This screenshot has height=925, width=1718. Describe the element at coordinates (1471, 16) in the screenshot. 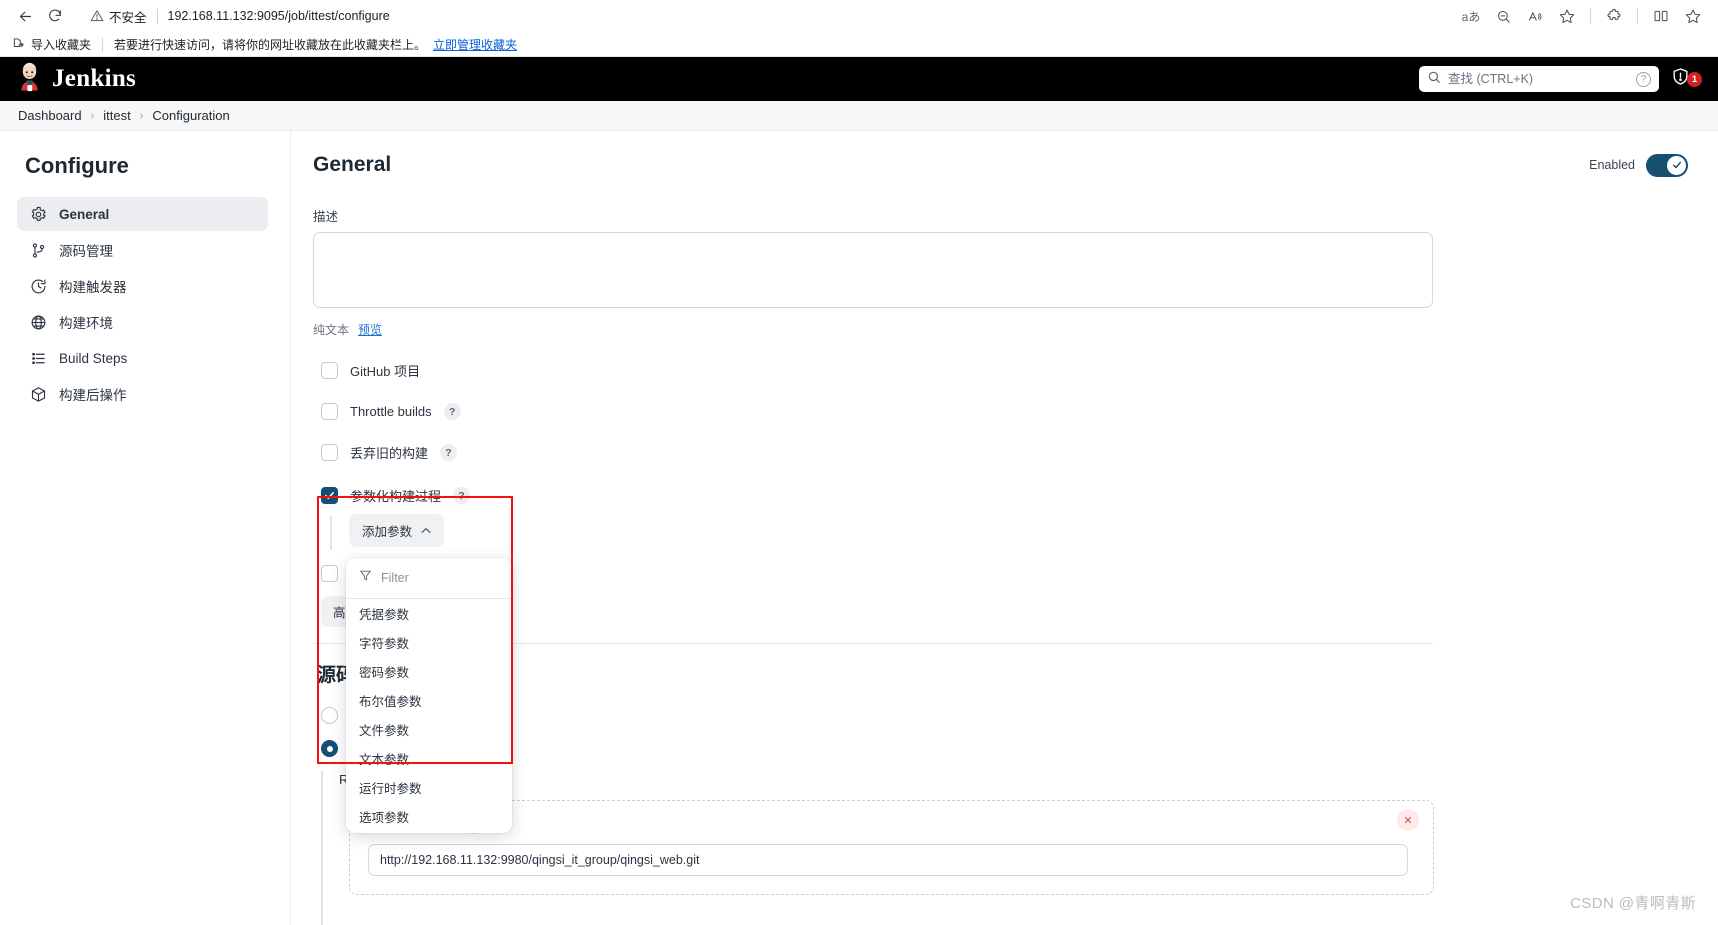

I see `translate-icon: aあ` at that location.